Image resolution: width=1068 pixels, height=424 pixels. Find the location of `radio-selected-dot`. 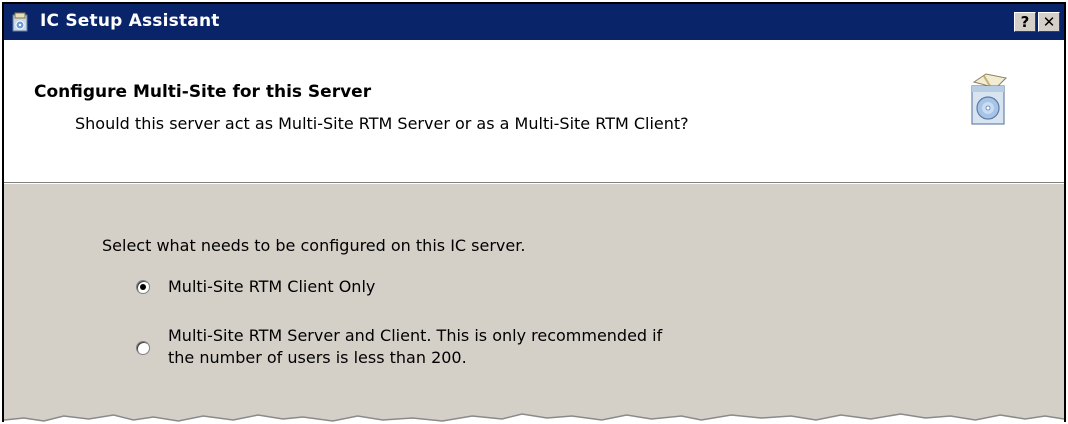

radio-selected-dot is located at coordinates (143, 287).